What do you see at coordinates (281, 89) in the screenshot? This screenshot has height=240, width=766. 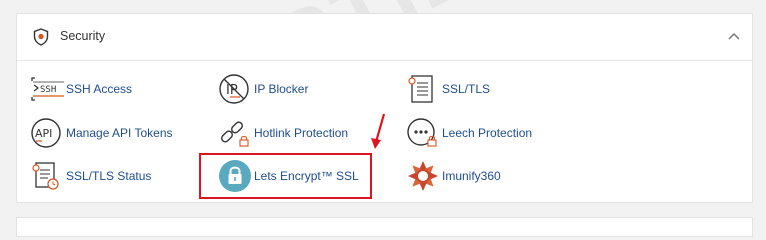 I see `ip-blocker-label: IP Blocker` at bounding box center [281, 89].